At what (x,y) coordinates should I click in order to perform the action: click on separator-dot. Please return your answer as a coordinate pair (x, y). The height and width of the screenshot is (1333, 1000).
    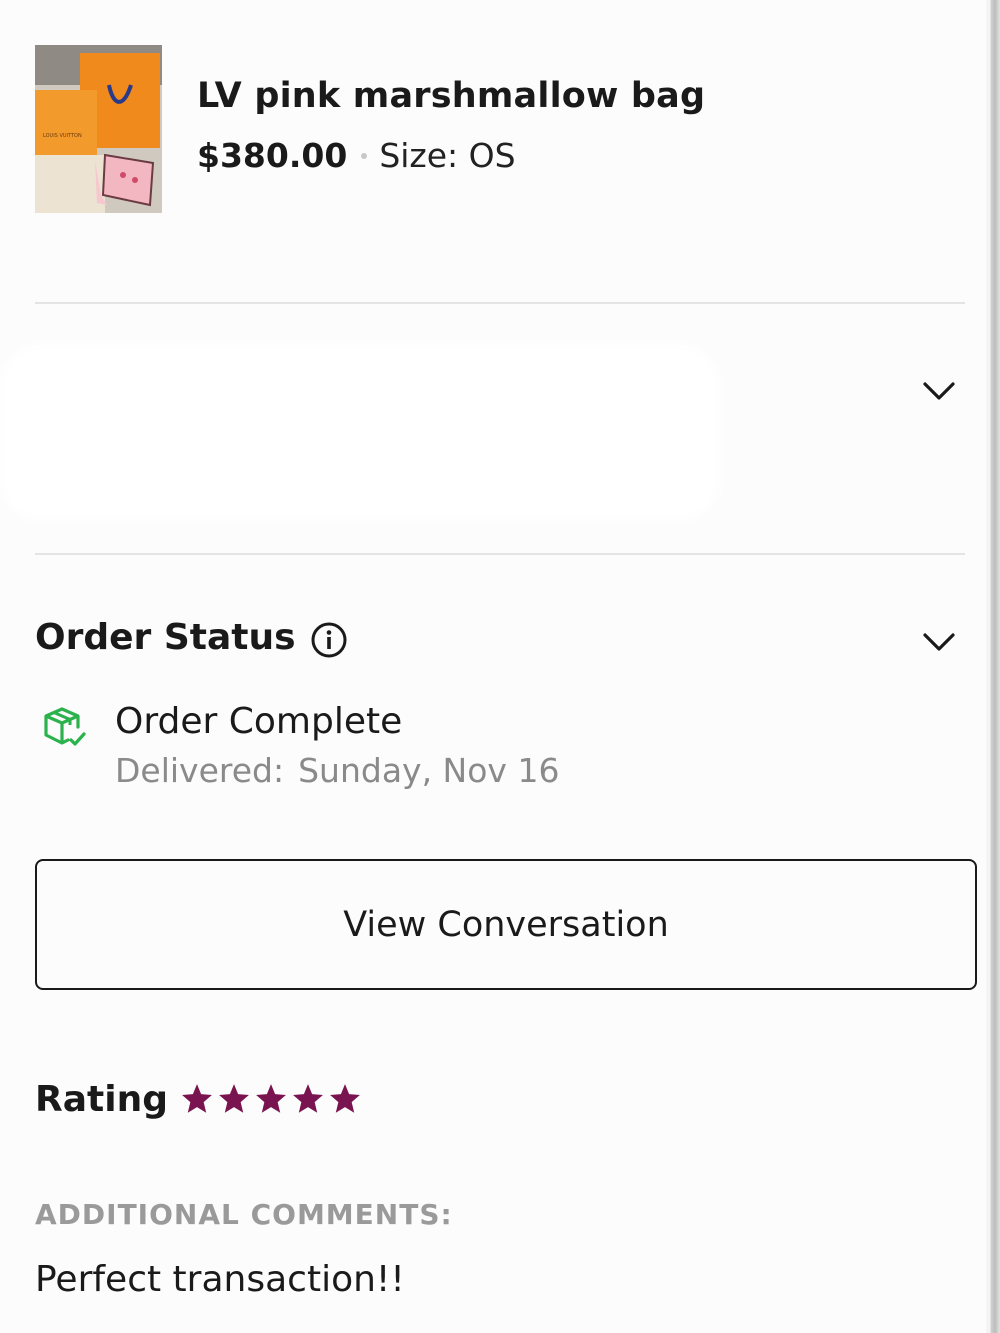
    Looking at the image, I should click on (364, 155).